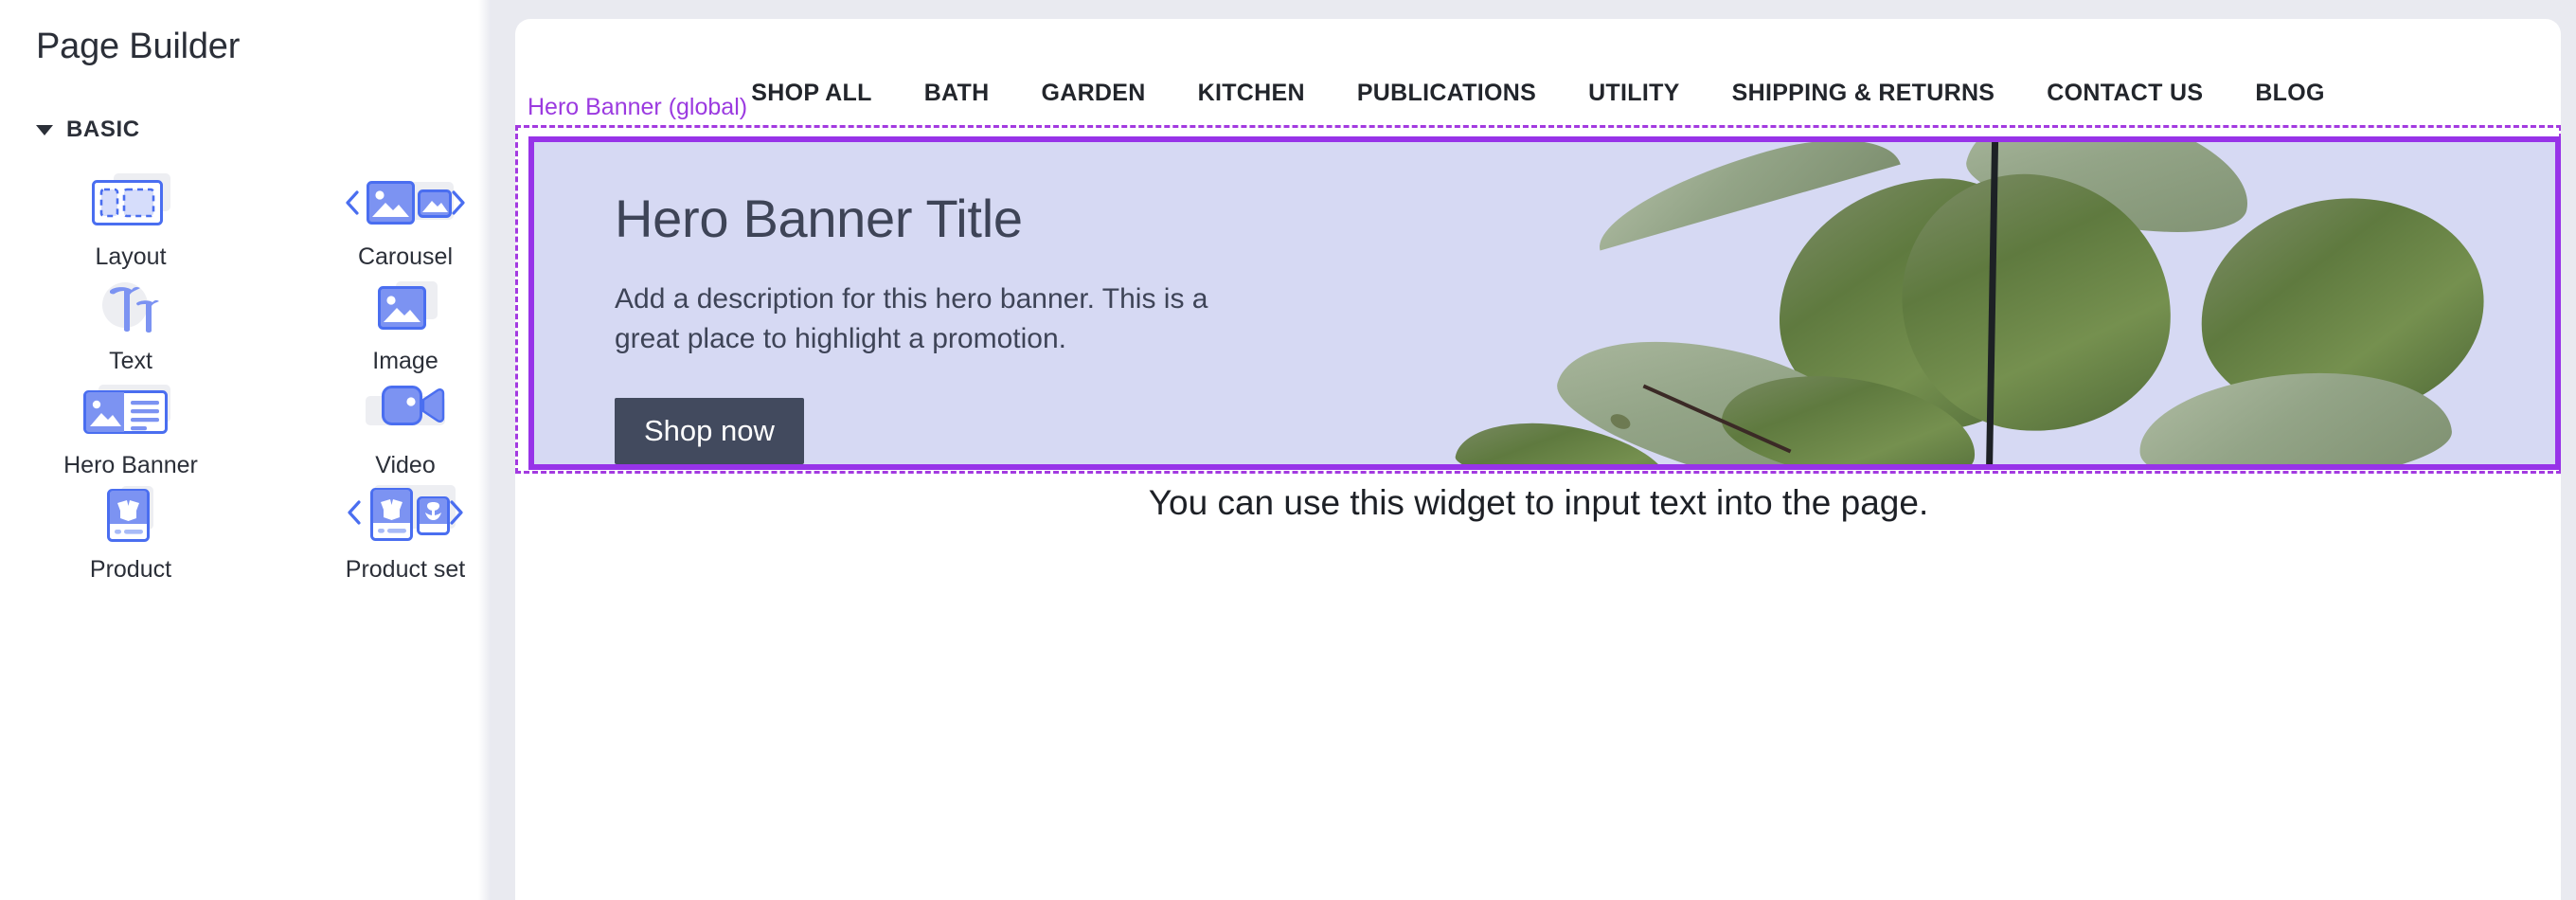 The width and height of the screenshot is (2576, 900). What do you see at coordinates (405, 465) in the screenshot?
I see `widget-label: Video` at bounding box center [405, 465].